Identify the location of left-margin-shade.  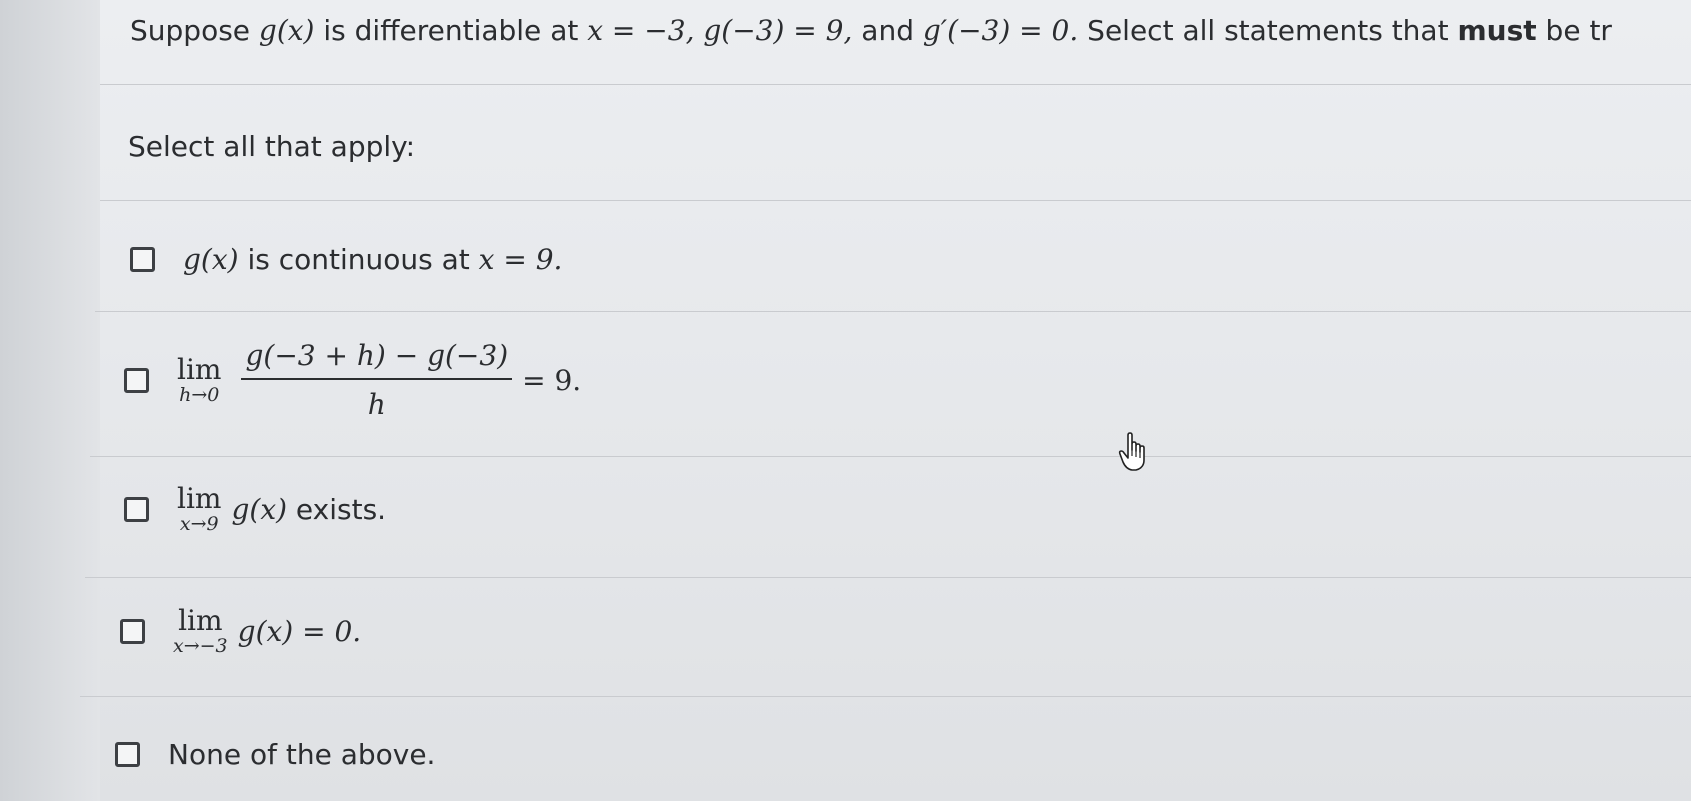
(50, 400).